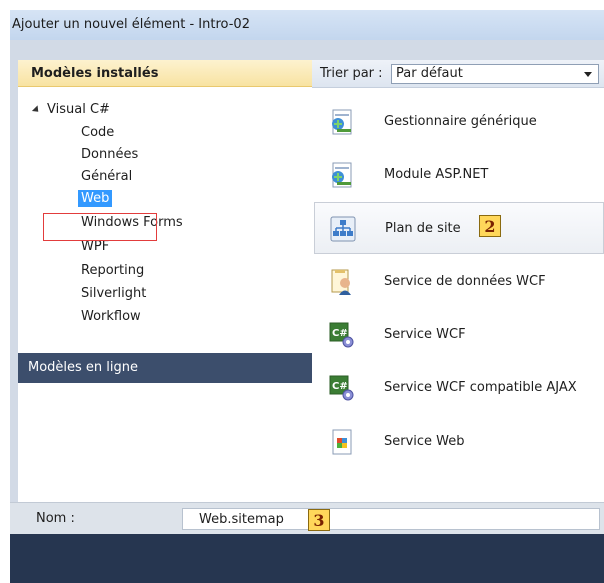  I want to click on template-wcf-service: C# Service WCF, so click(459, 335).